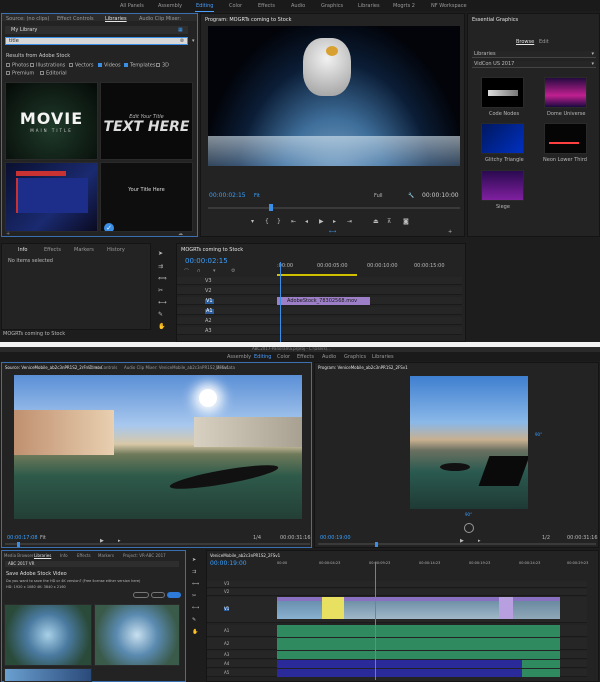  I want to click on work-area-bar, so click(317, 275).